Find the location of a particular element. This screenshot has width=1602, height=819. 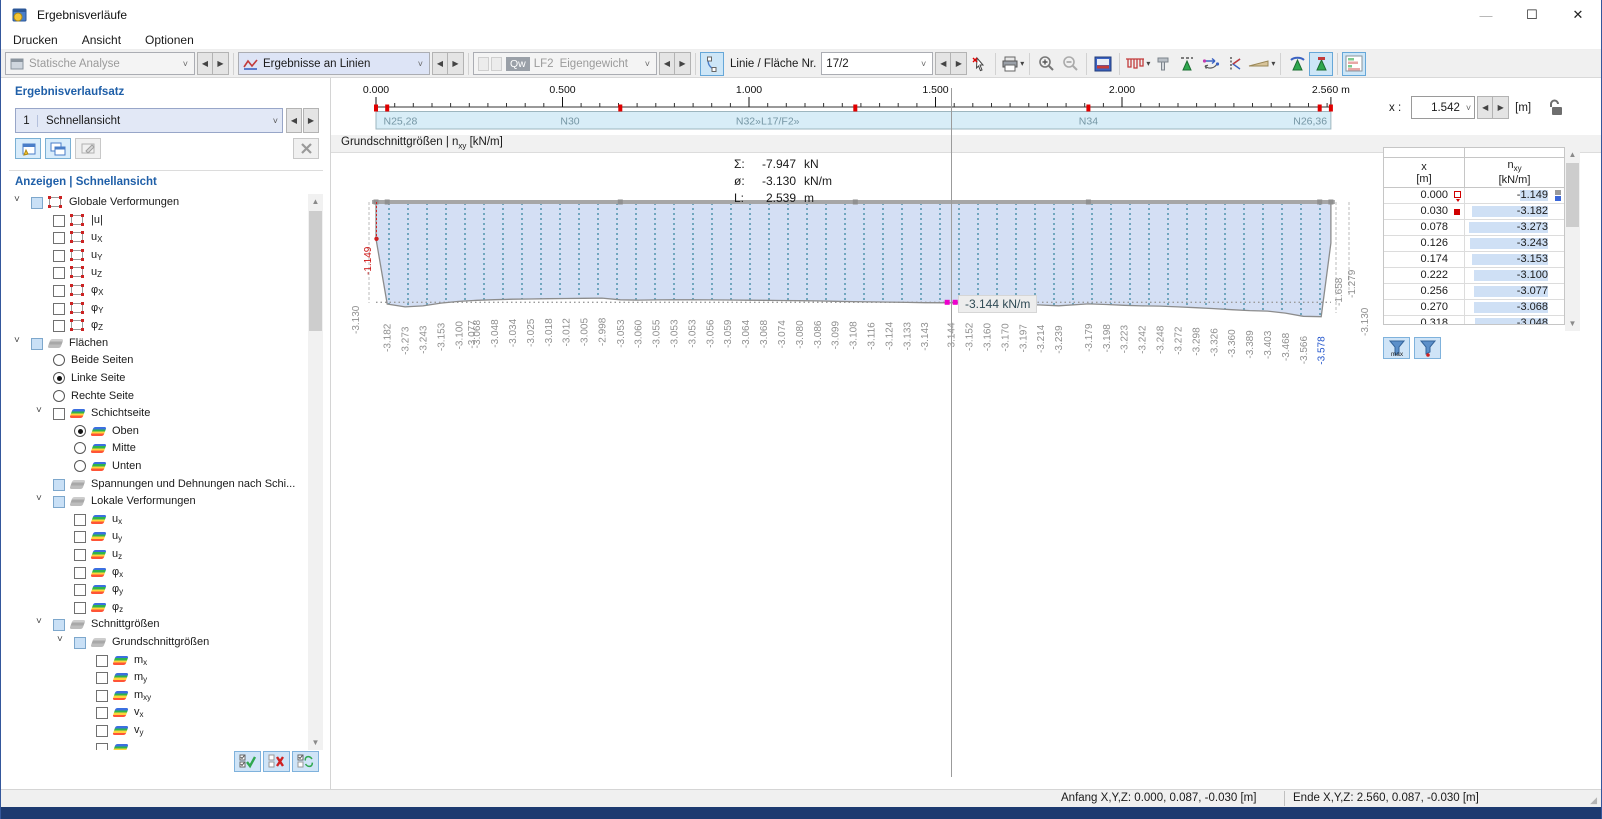

x-prev-button: ◀ is located at coordinates (1485, 107).